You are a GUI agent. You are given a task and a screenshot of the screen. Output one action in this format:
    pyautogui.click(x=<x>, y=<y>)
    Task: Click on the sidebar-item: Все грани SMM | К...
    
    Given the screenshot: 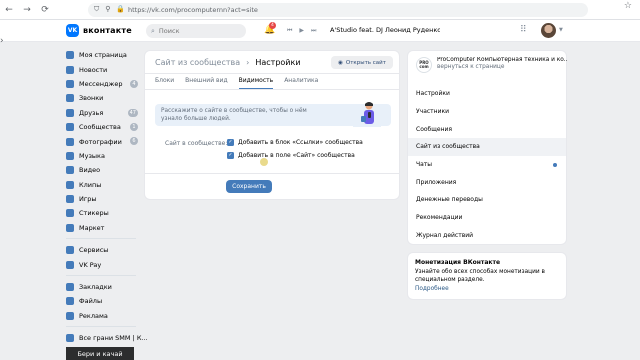 What is the action you would take?
    pyautogui.click(x=107, y=338)
    